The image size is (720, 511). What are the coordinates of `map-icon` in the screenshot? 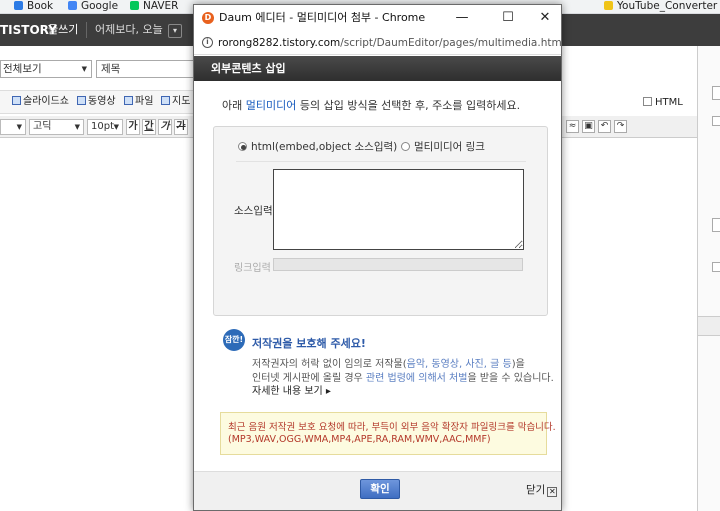 It's located at (165, 100).